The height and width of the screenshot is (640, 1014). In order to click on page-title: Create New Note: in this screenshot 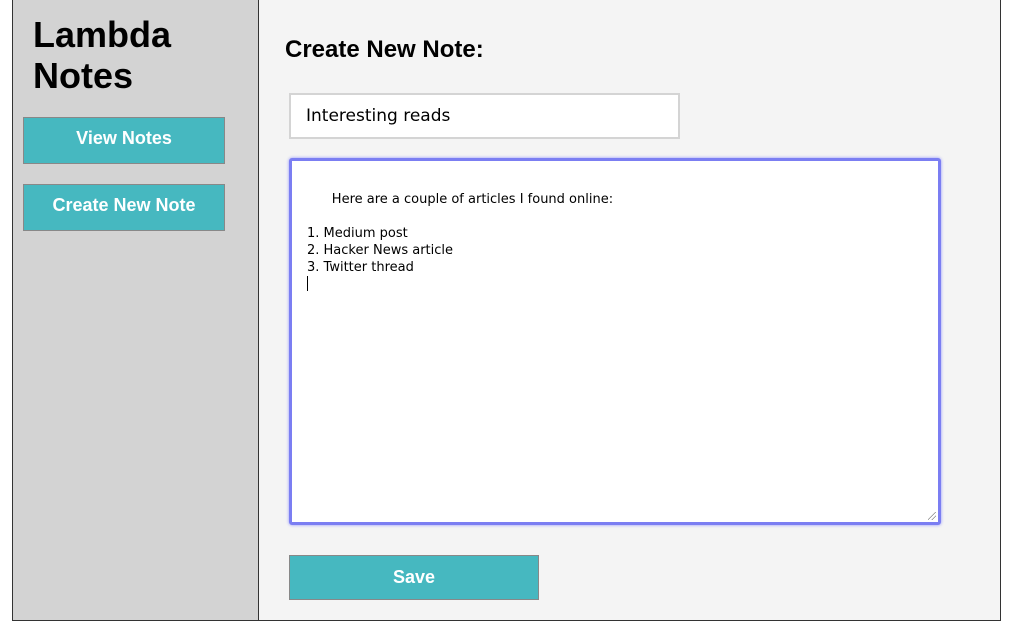, I will do `click(384, 49)`.